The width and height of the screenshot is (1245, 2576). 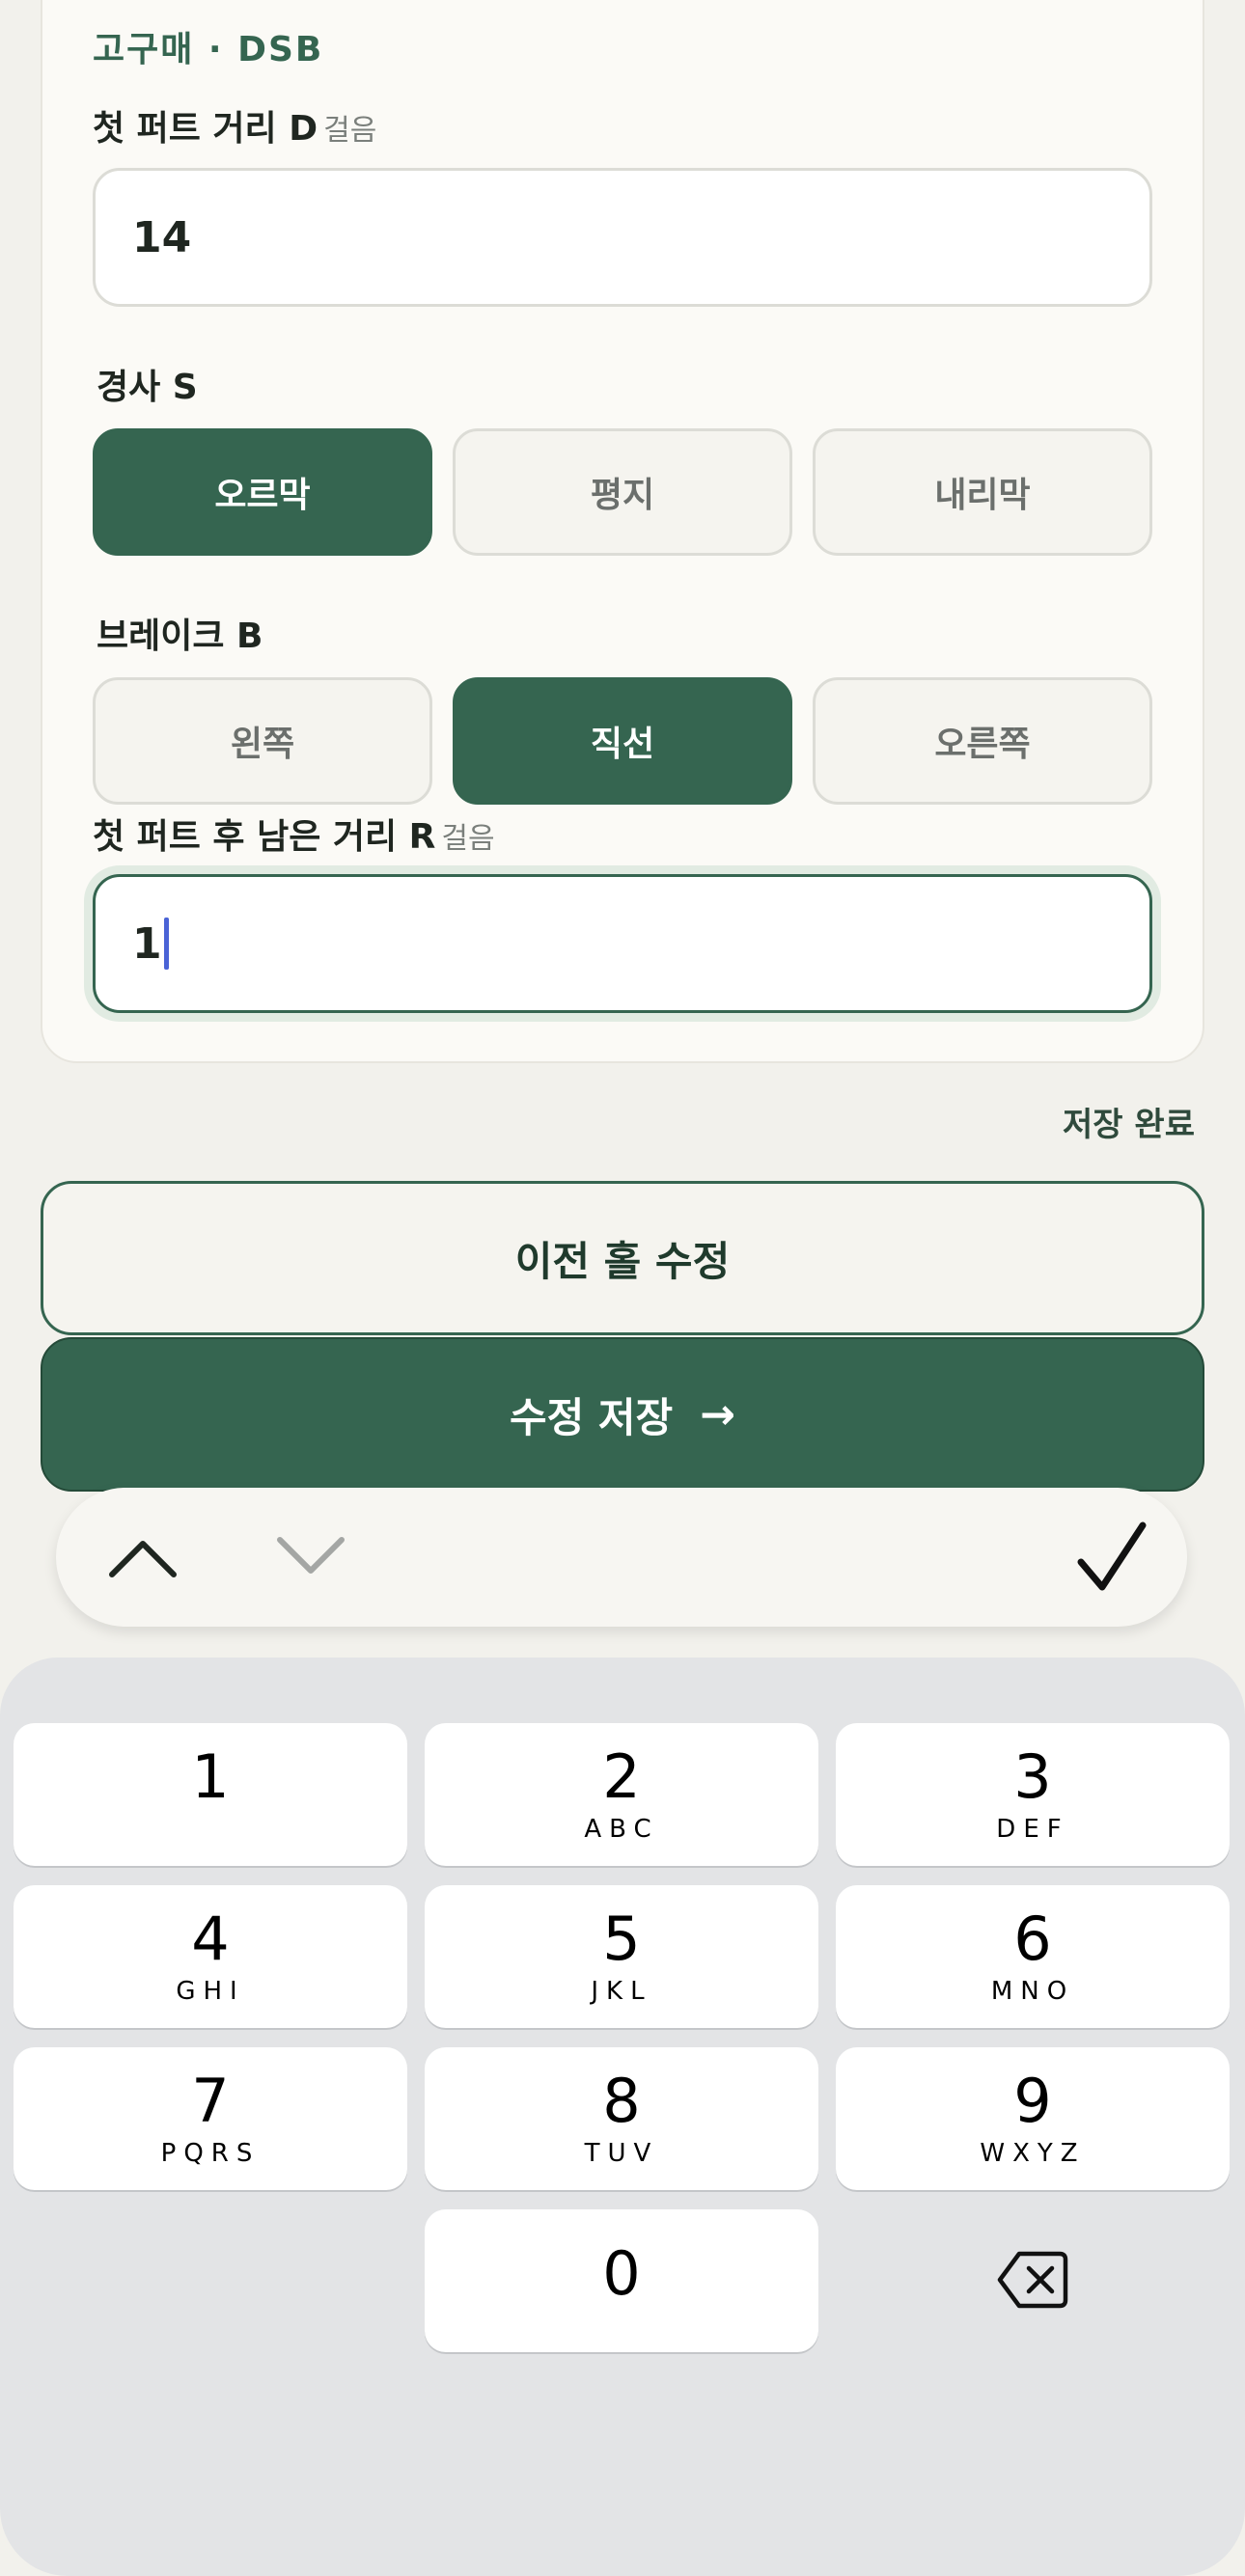 I want to click on key-letters: PQRS, so click(x=210, y=2154).